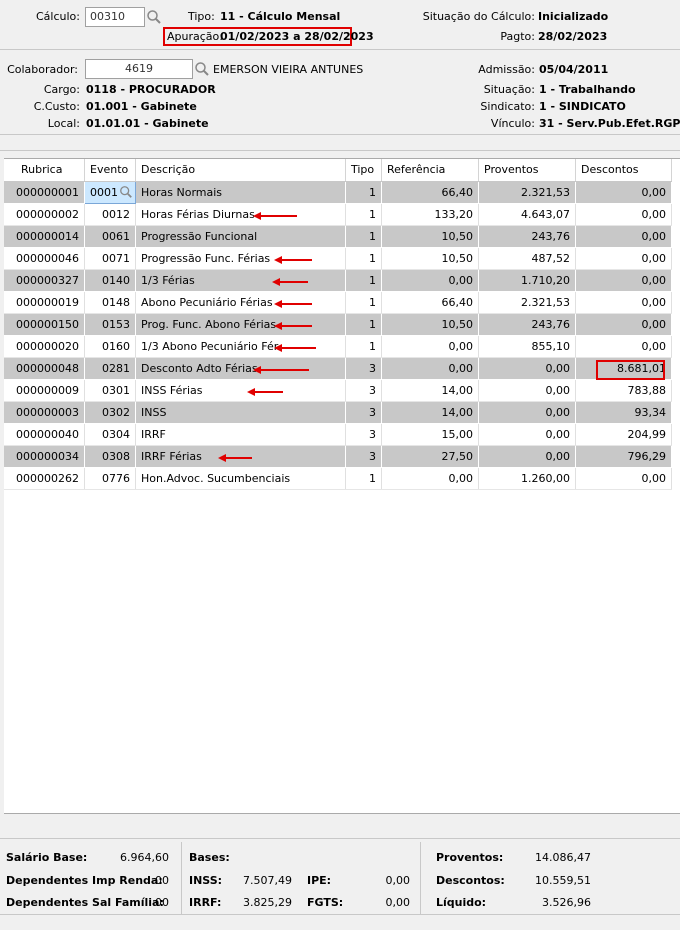  What do you see at coordinates (44, 170) in the screenshot?
I see `col-header-rubrica: Rubrica` at bounding box center [44, 170].